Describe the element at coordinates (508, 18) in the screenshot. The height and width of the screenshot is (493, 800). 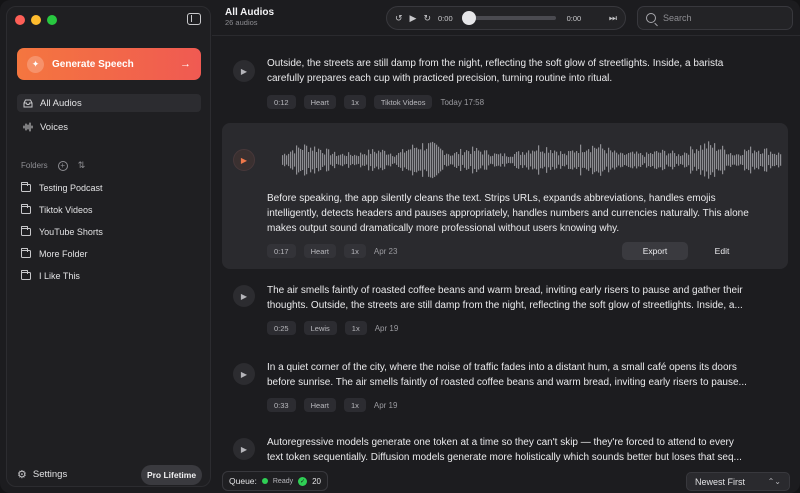
I see `seek-slider` at that location.